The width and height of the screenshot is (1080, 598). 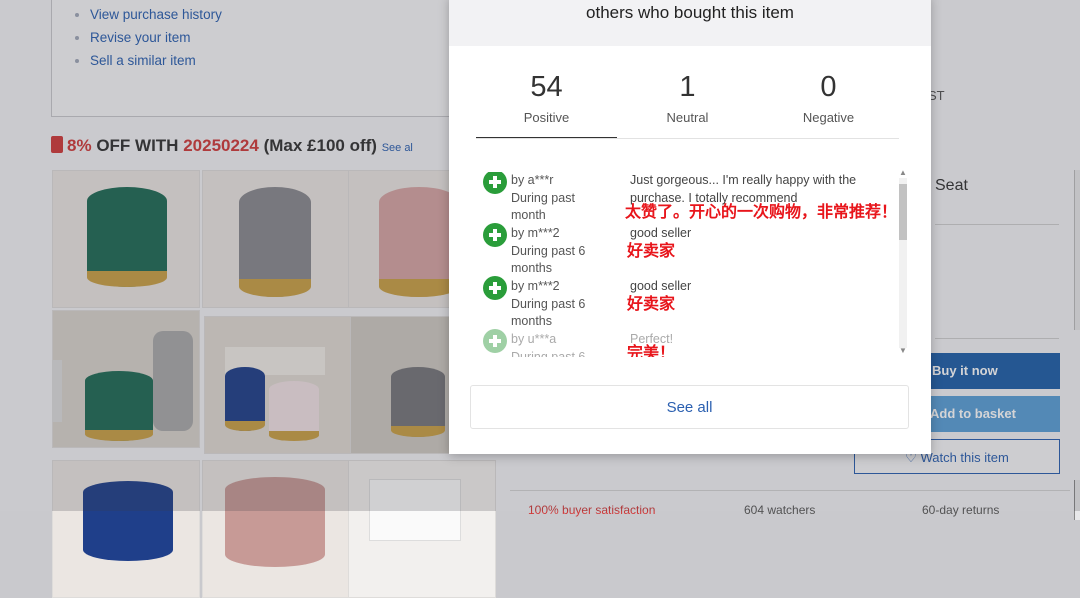 What do you see at coordinates (903, 212) in the screenshot?
I see `scroll-thumb` at bounding box center [903, 212].